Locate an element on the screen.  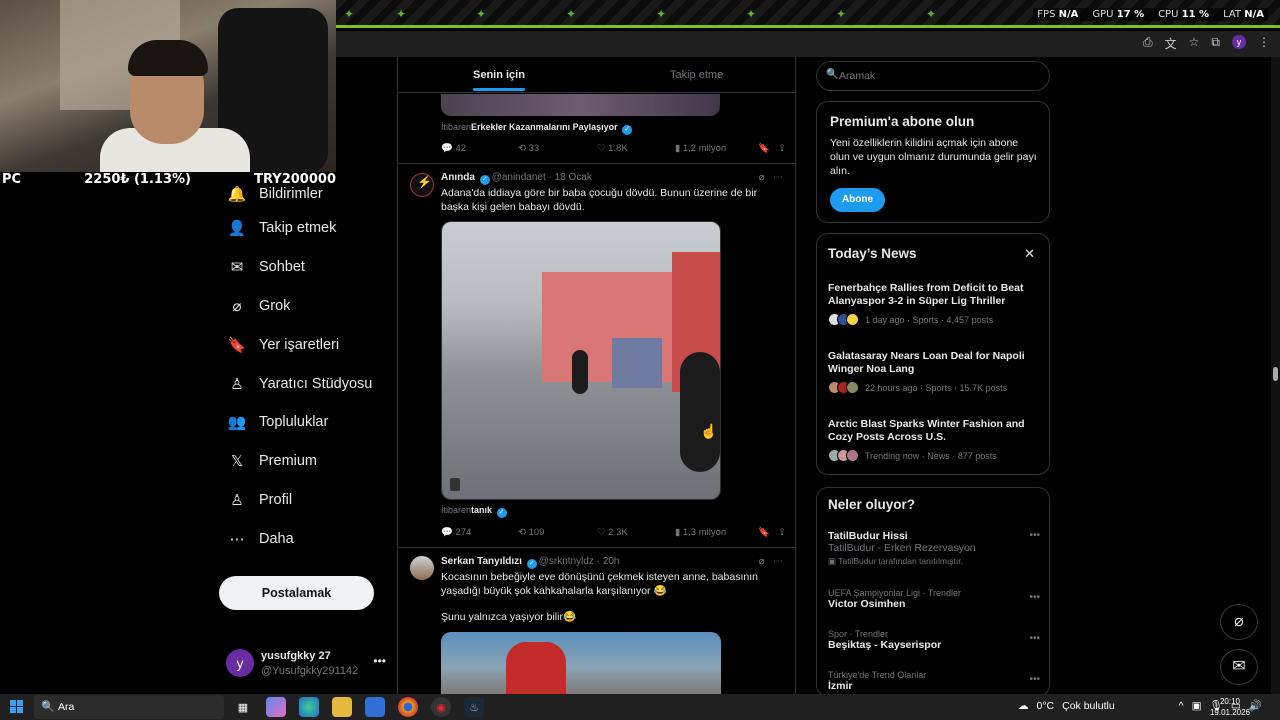
scrollbar is located at coordinates (1275, 375).